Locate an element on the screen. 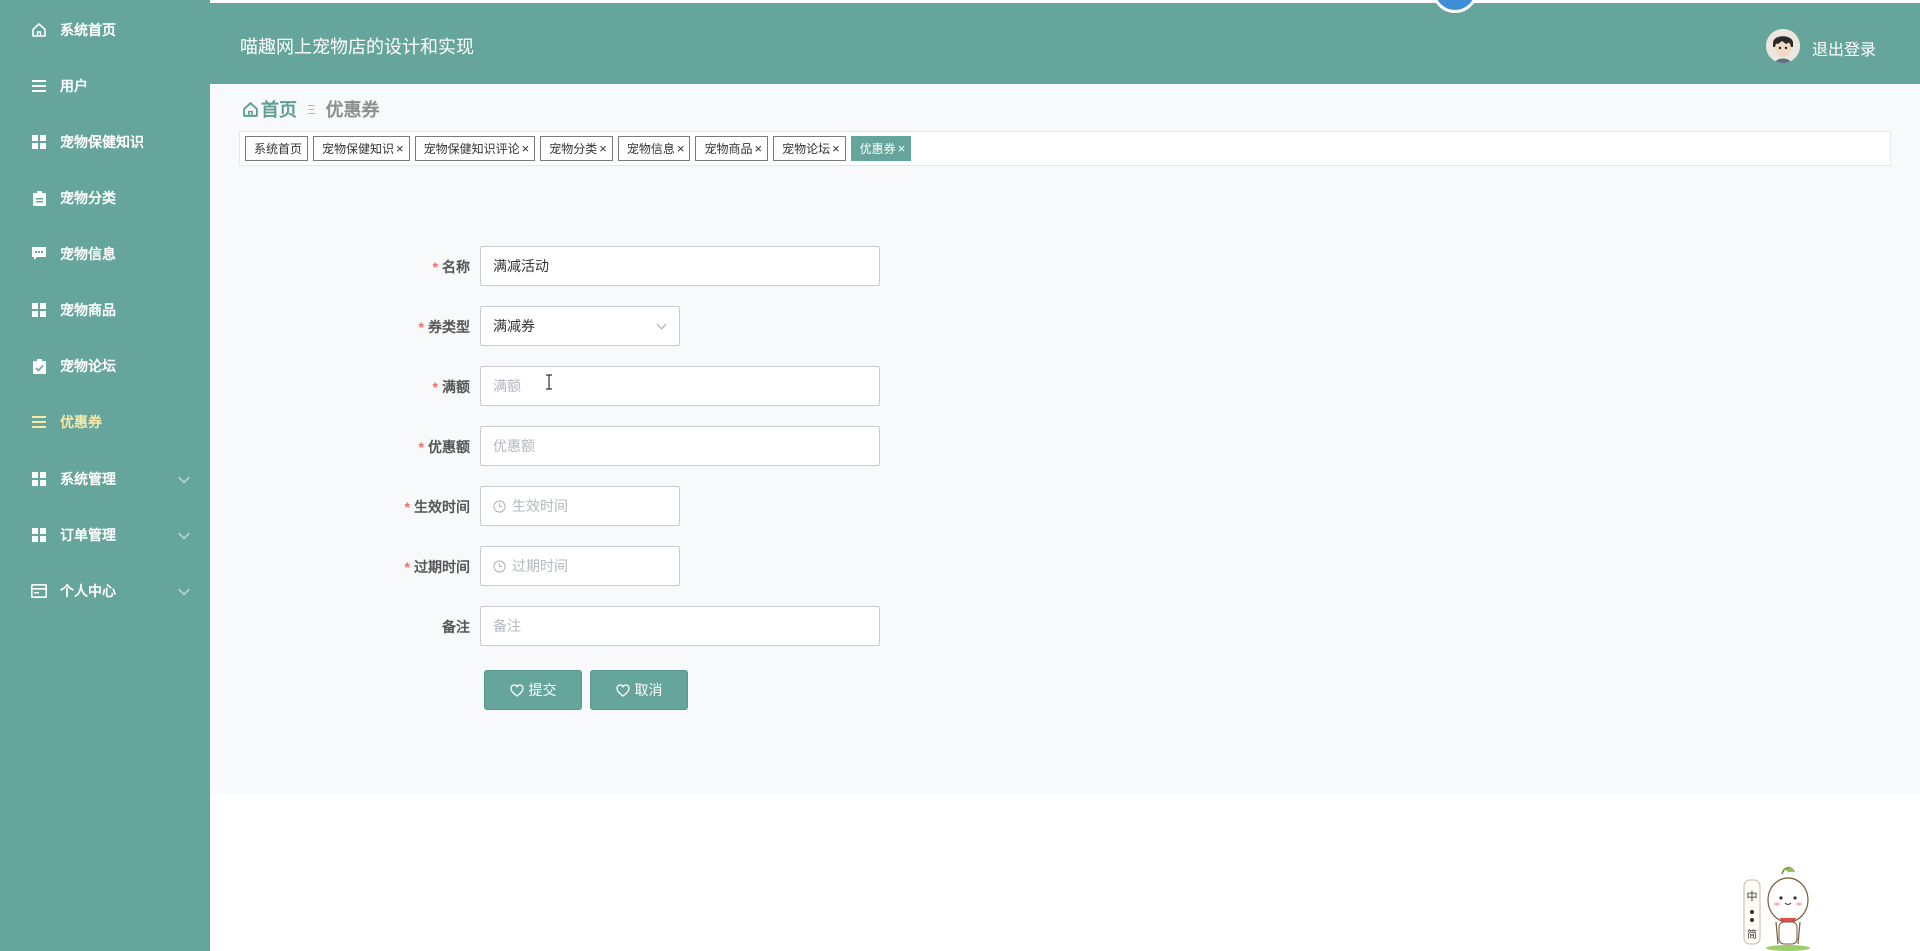 This screenshot has height=951, width=1920. end-time-input is located at coordinates (589, 566).